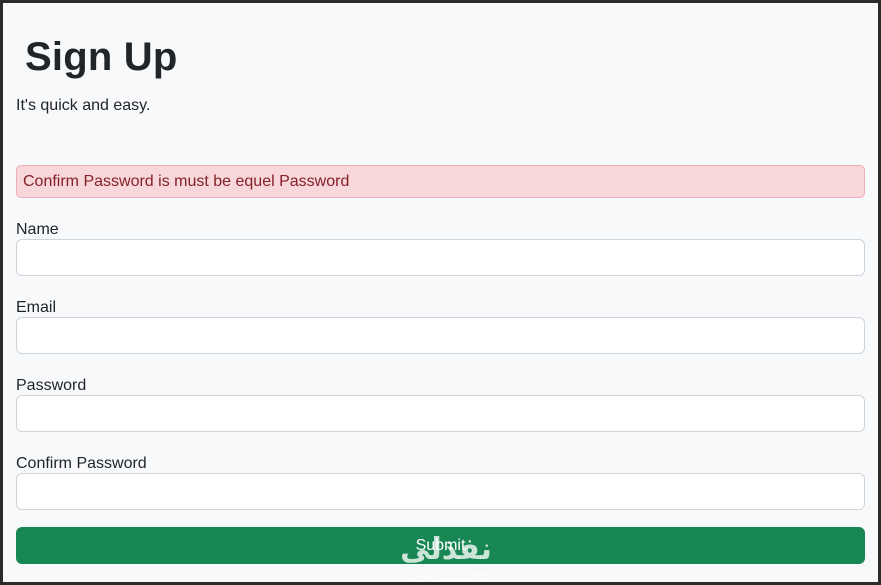  What do you see at coordinates (36, 307) in the screenshot?
I see `email-label: Email` at bounding box center [36, 307].